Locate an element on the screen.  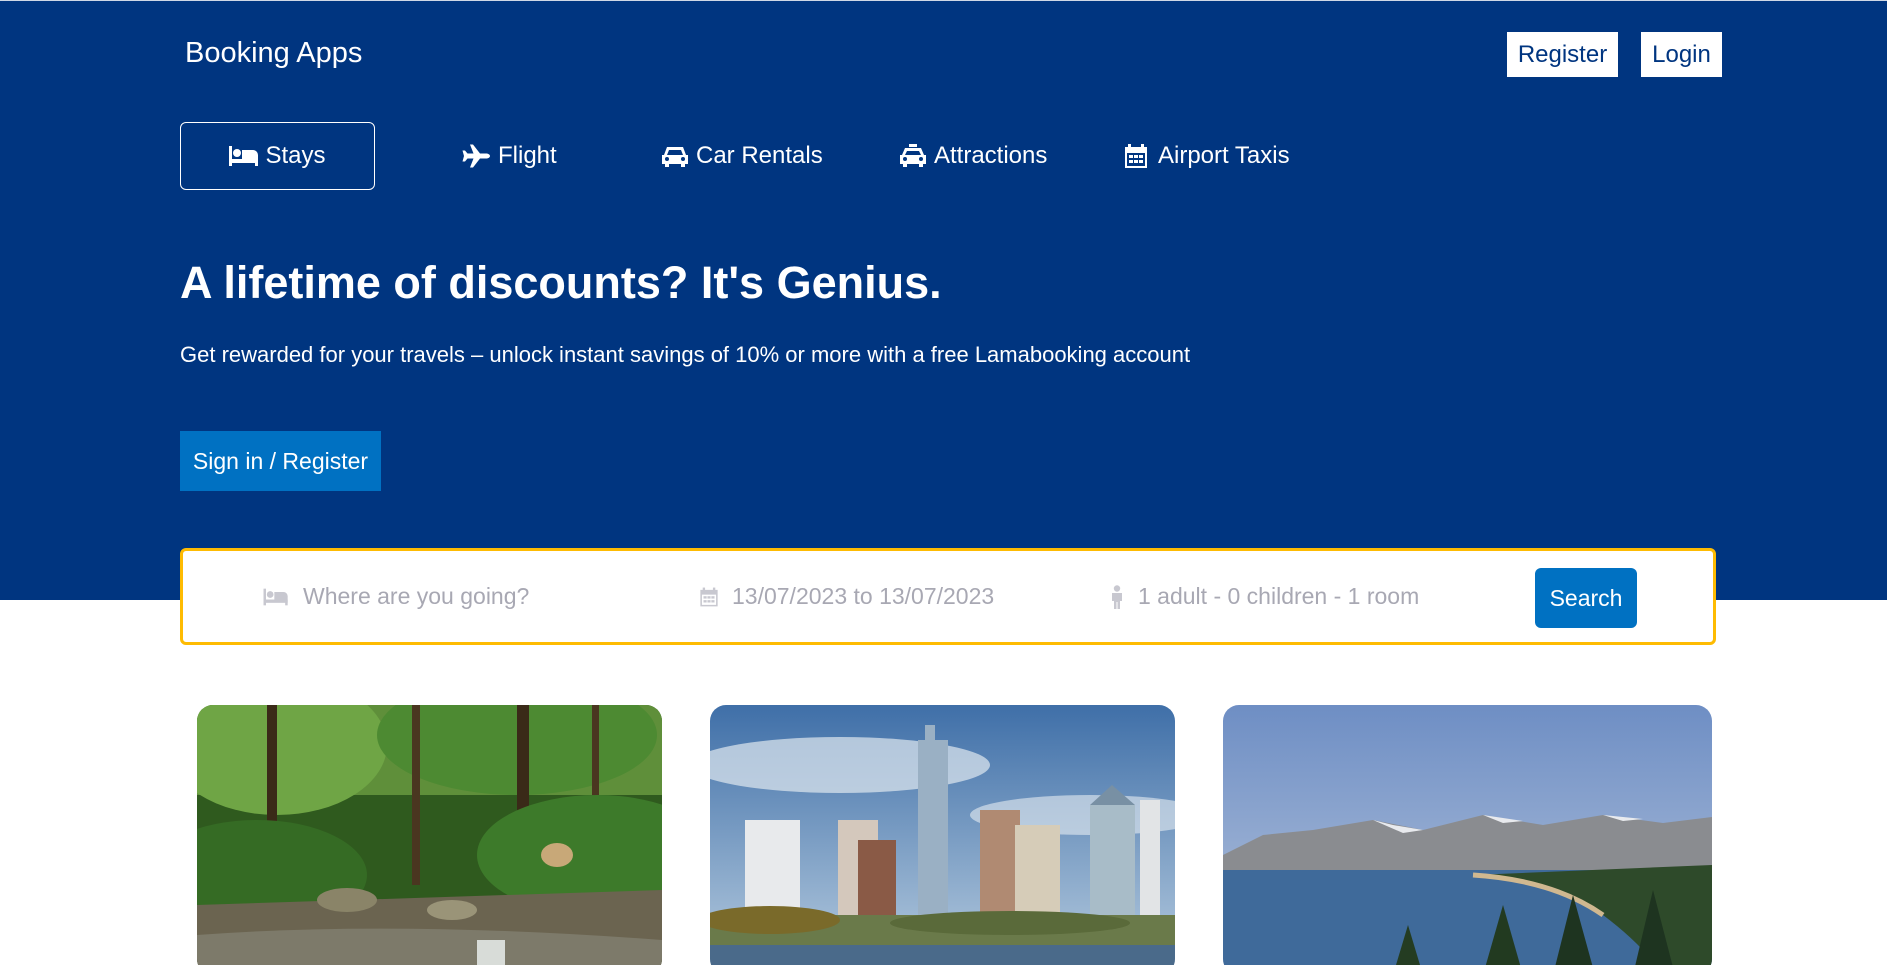
tab-label: Car Rentals is located at coordinates (759, 155).